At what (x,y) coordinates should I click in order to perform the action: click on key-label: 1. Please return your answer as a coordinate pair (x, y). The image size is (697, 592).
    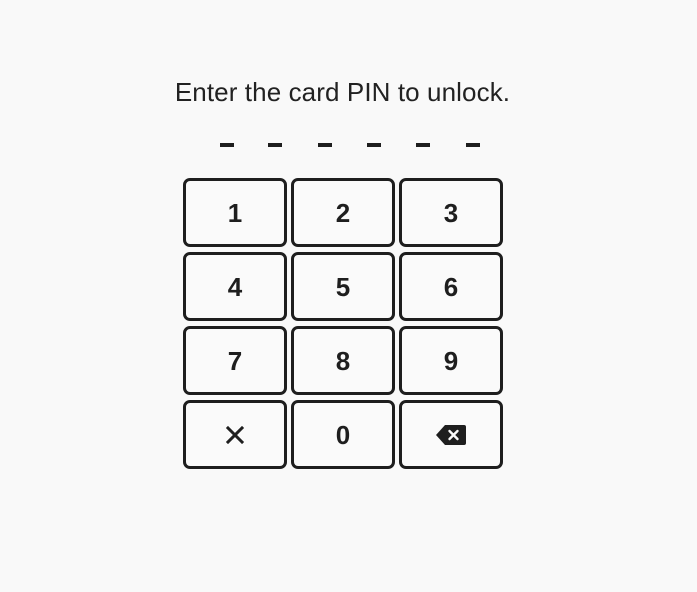
    Looking at the image, I should click on (235, 212).